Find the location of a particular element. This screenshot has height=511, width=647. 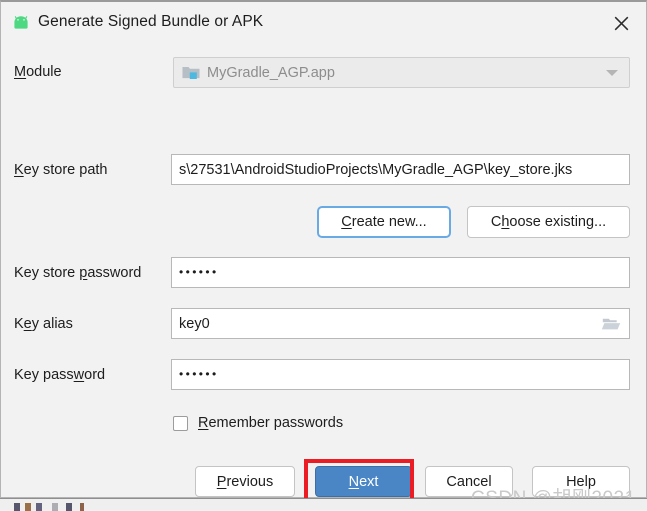

key-password-input: •••••• is located at coordinates (400, 374).